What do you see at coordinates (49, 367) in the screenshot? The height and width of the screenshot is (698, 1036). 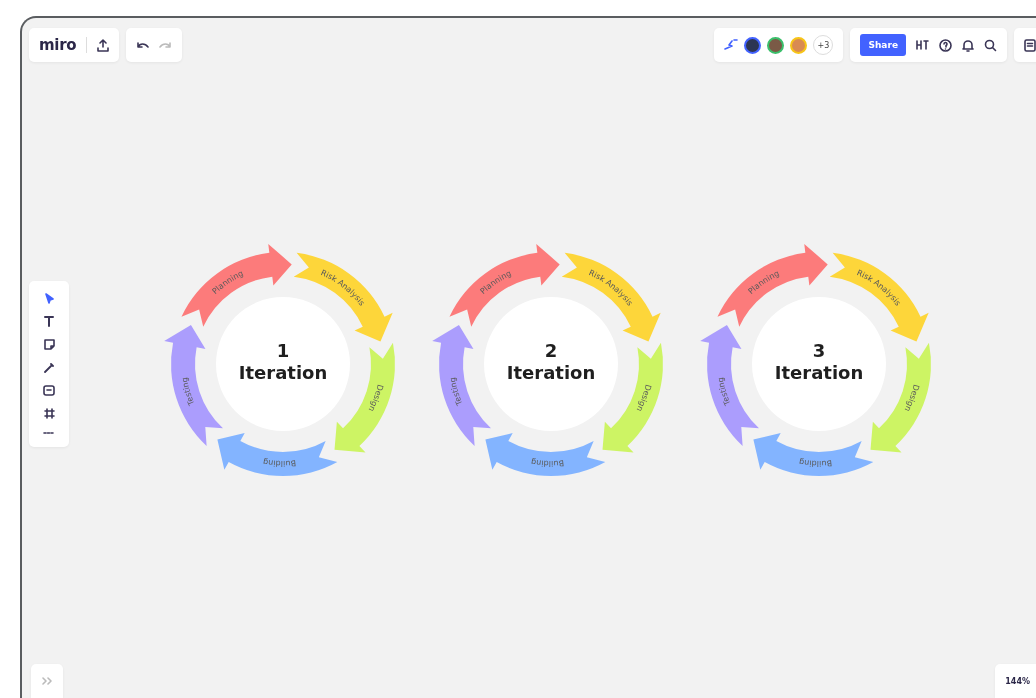 I see `pen-icon` at bounding box center [49, 367].